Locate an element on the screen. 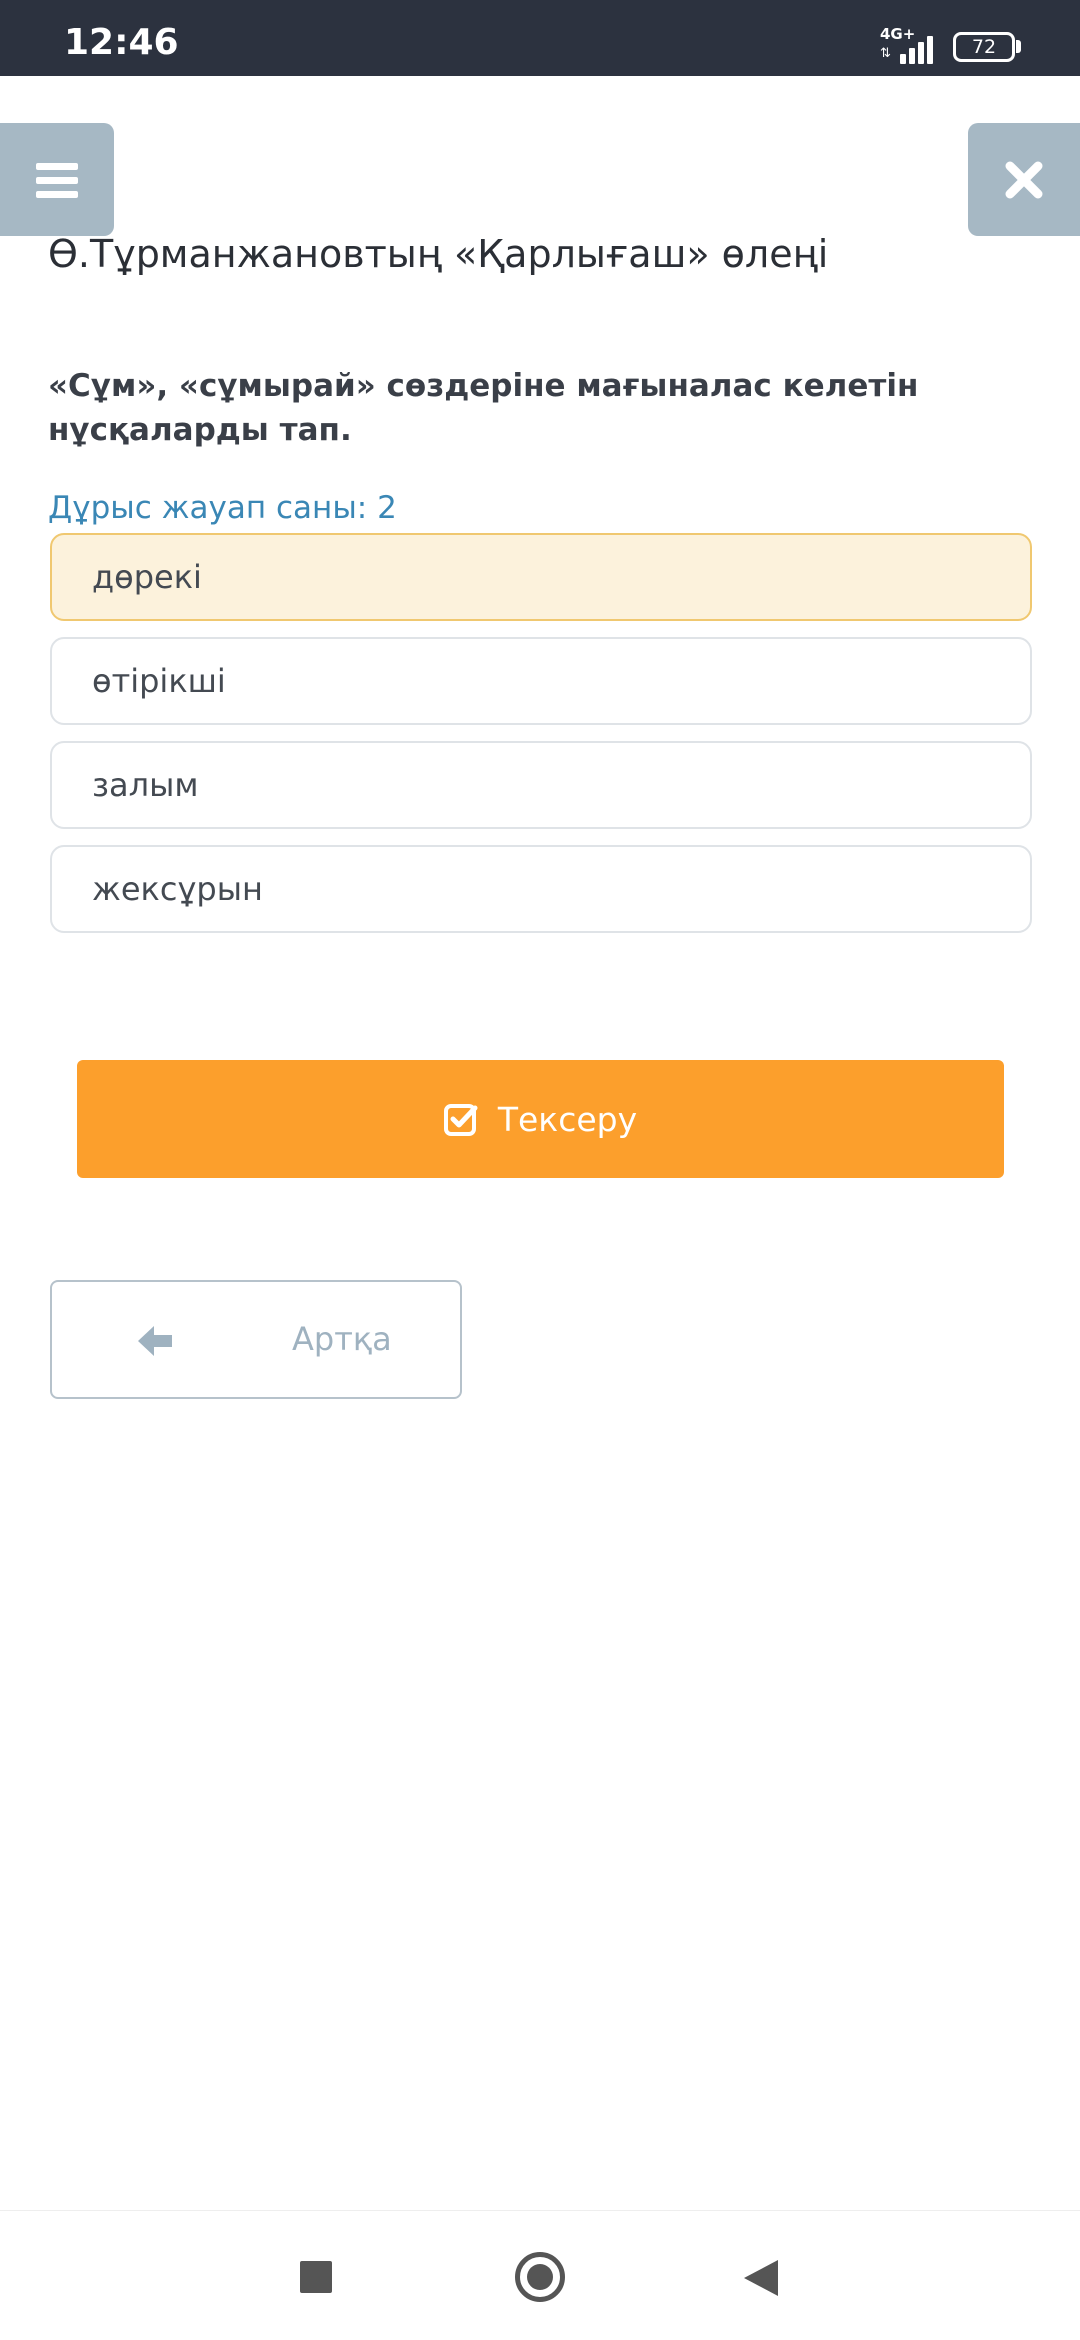 This screenshot has width=1080, height=2340. system-navigation-bar is located at coordinates (540, 2275).